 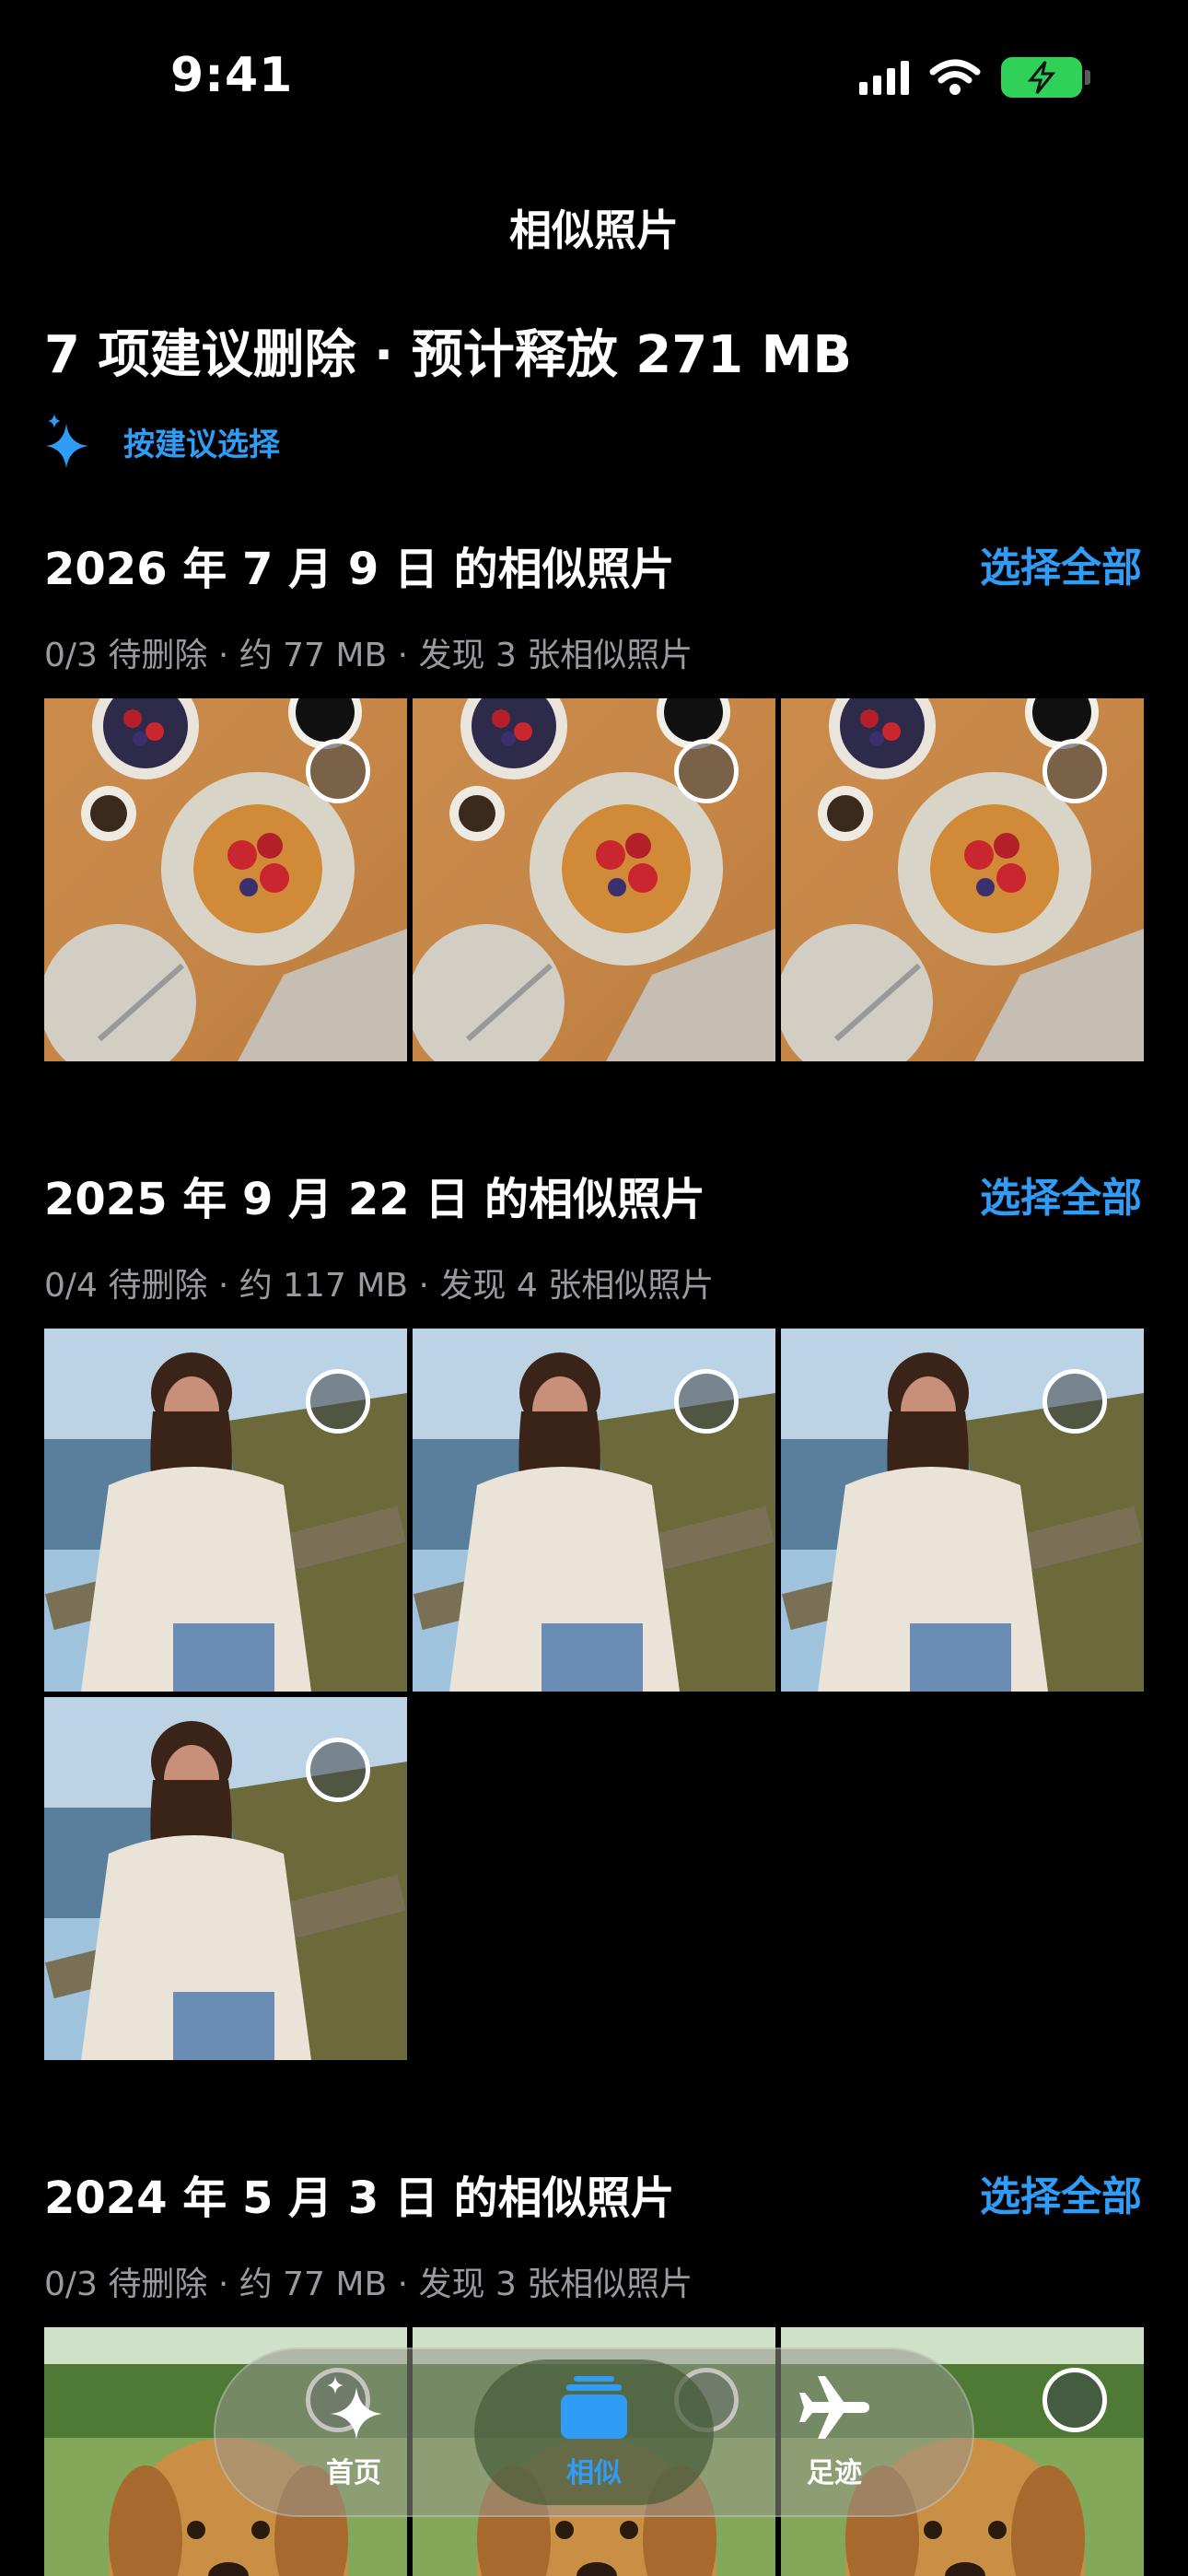 I want to click on select-by-suggestion-button: 按建议选择, so click(x=162, y=441).